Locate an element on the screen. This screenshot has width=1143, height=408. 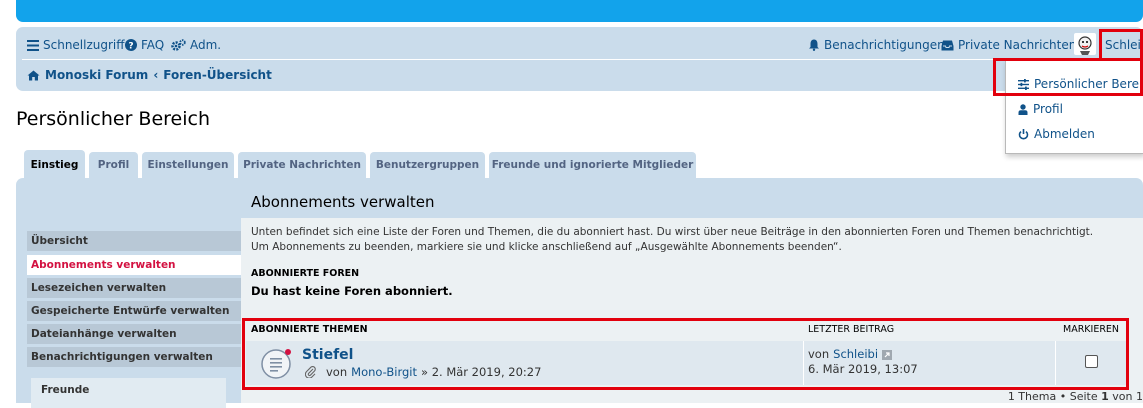
bell-icon is located at coordinates (814, 45).